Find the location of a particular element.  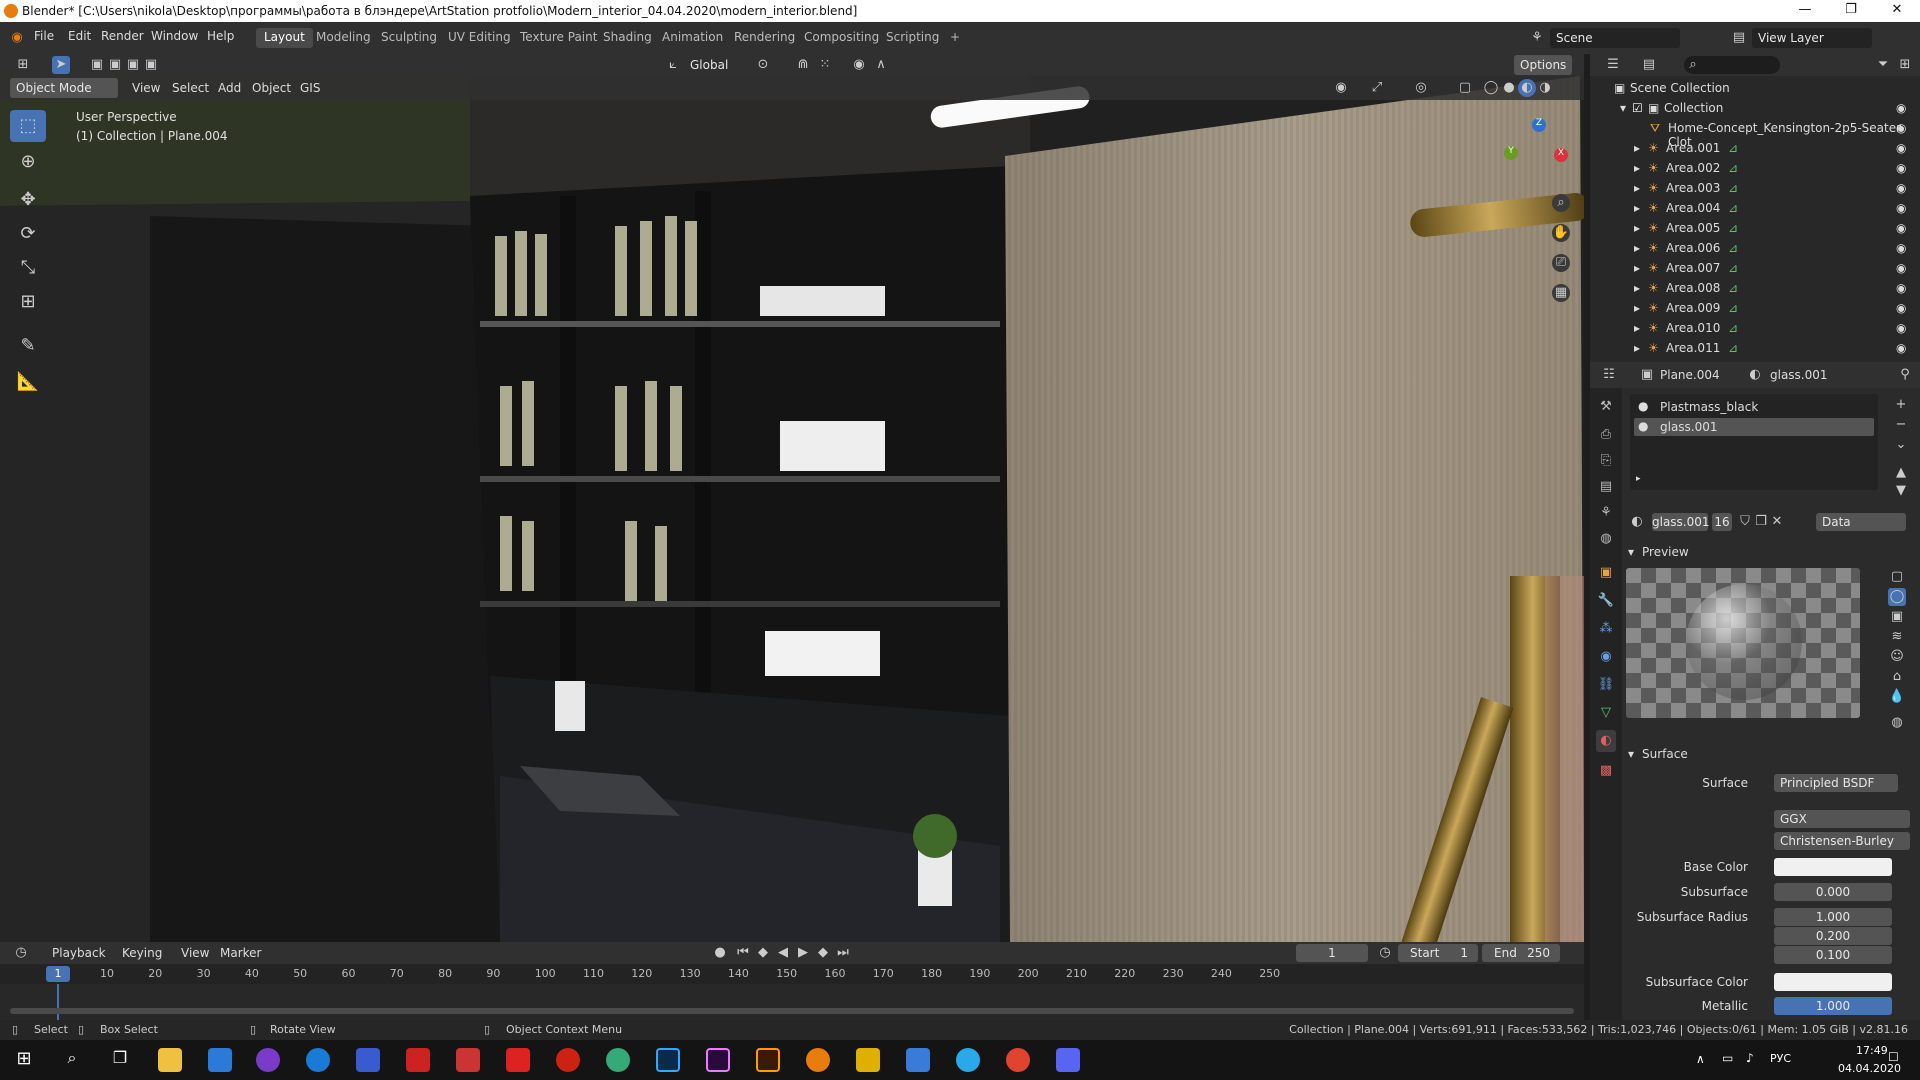

app-m-icon is located at coordinates (868, 1060).